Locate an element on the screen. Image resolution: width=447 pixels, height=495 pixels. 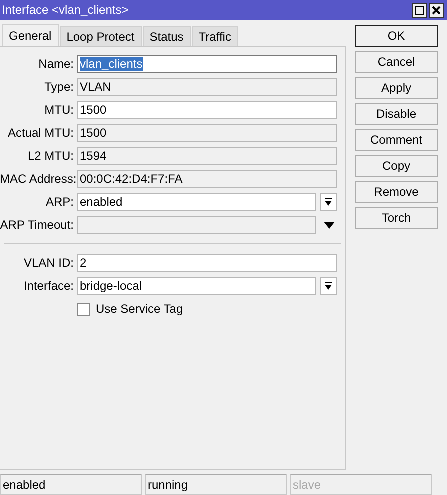
status-cell: running is located at coordinates (216, 484).